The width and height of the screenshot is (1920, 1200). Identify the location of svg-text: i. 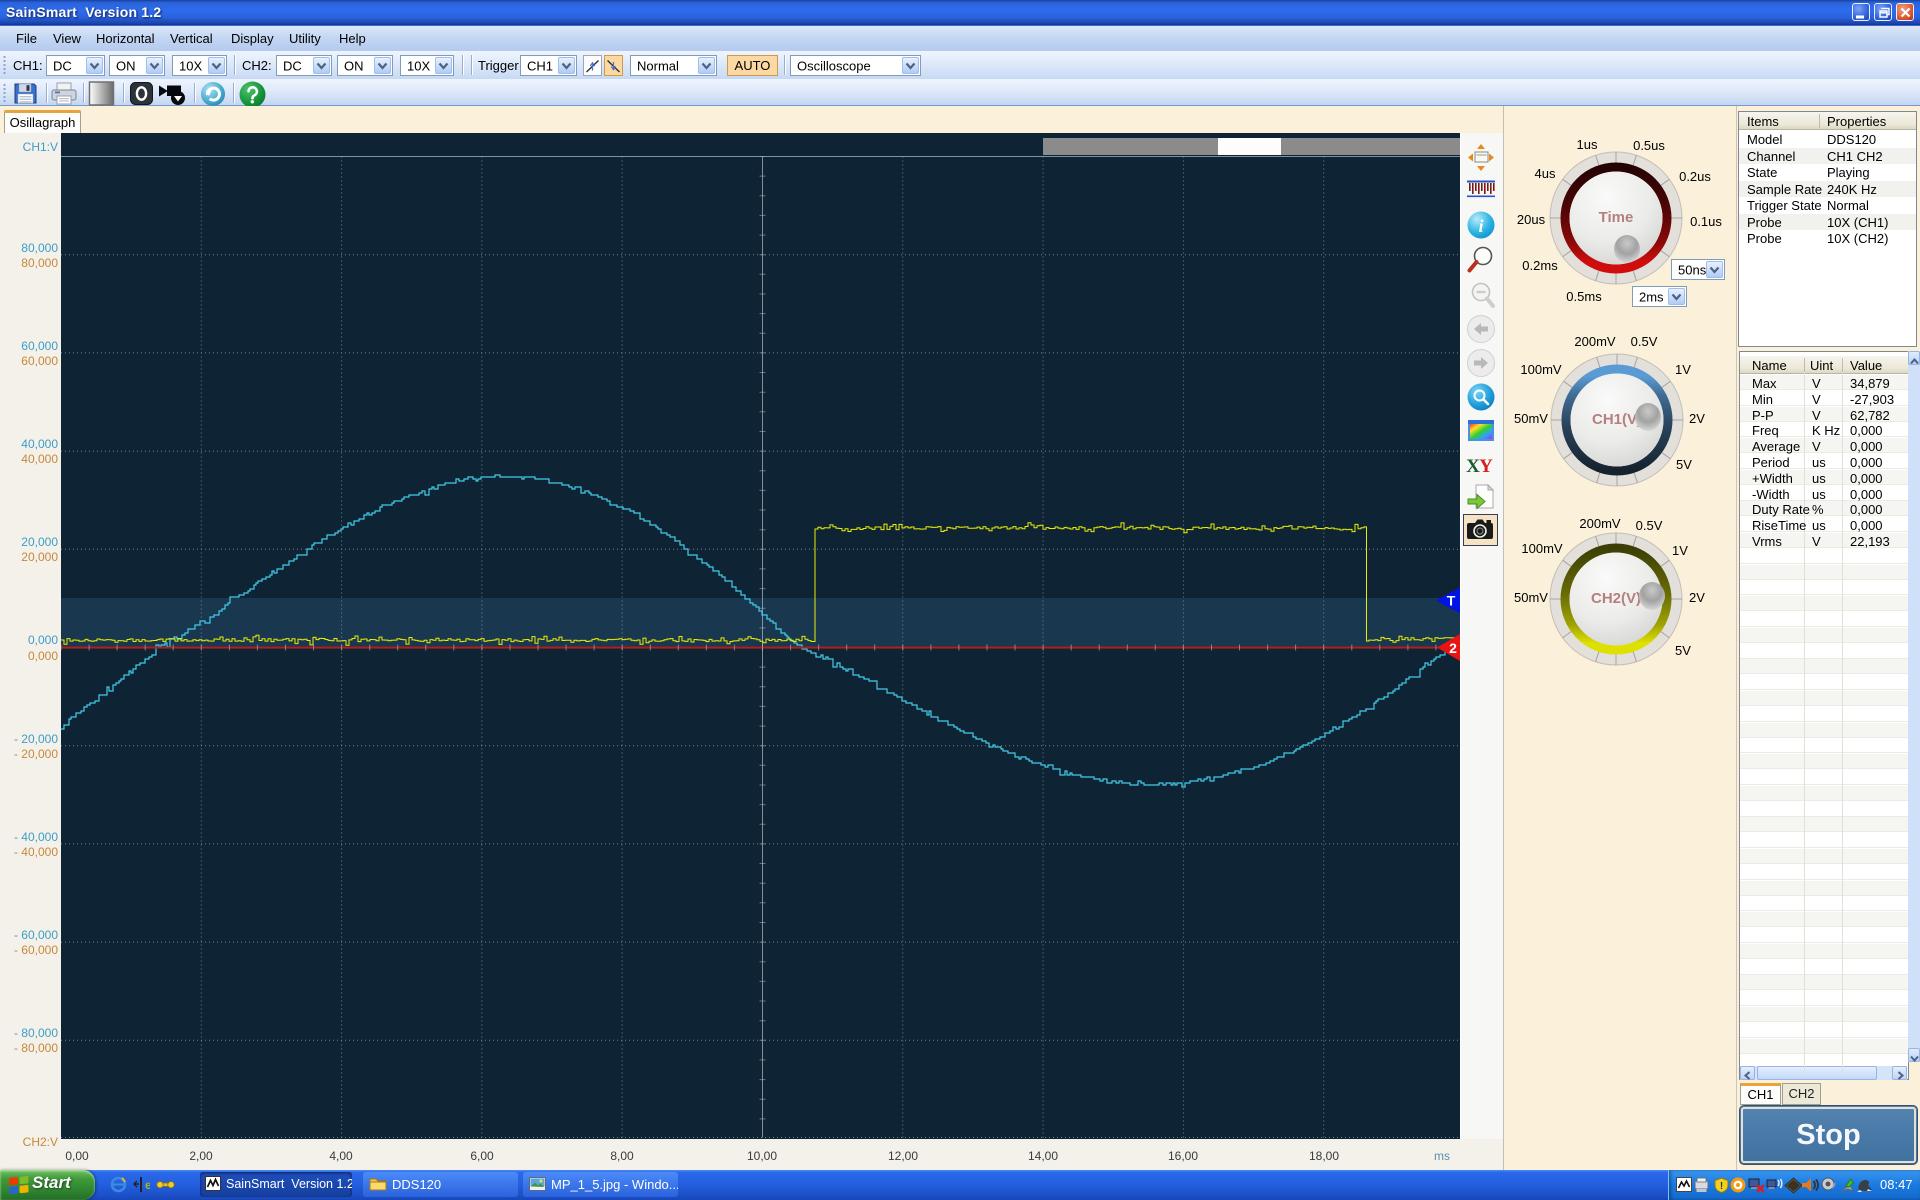
(1480, 226).